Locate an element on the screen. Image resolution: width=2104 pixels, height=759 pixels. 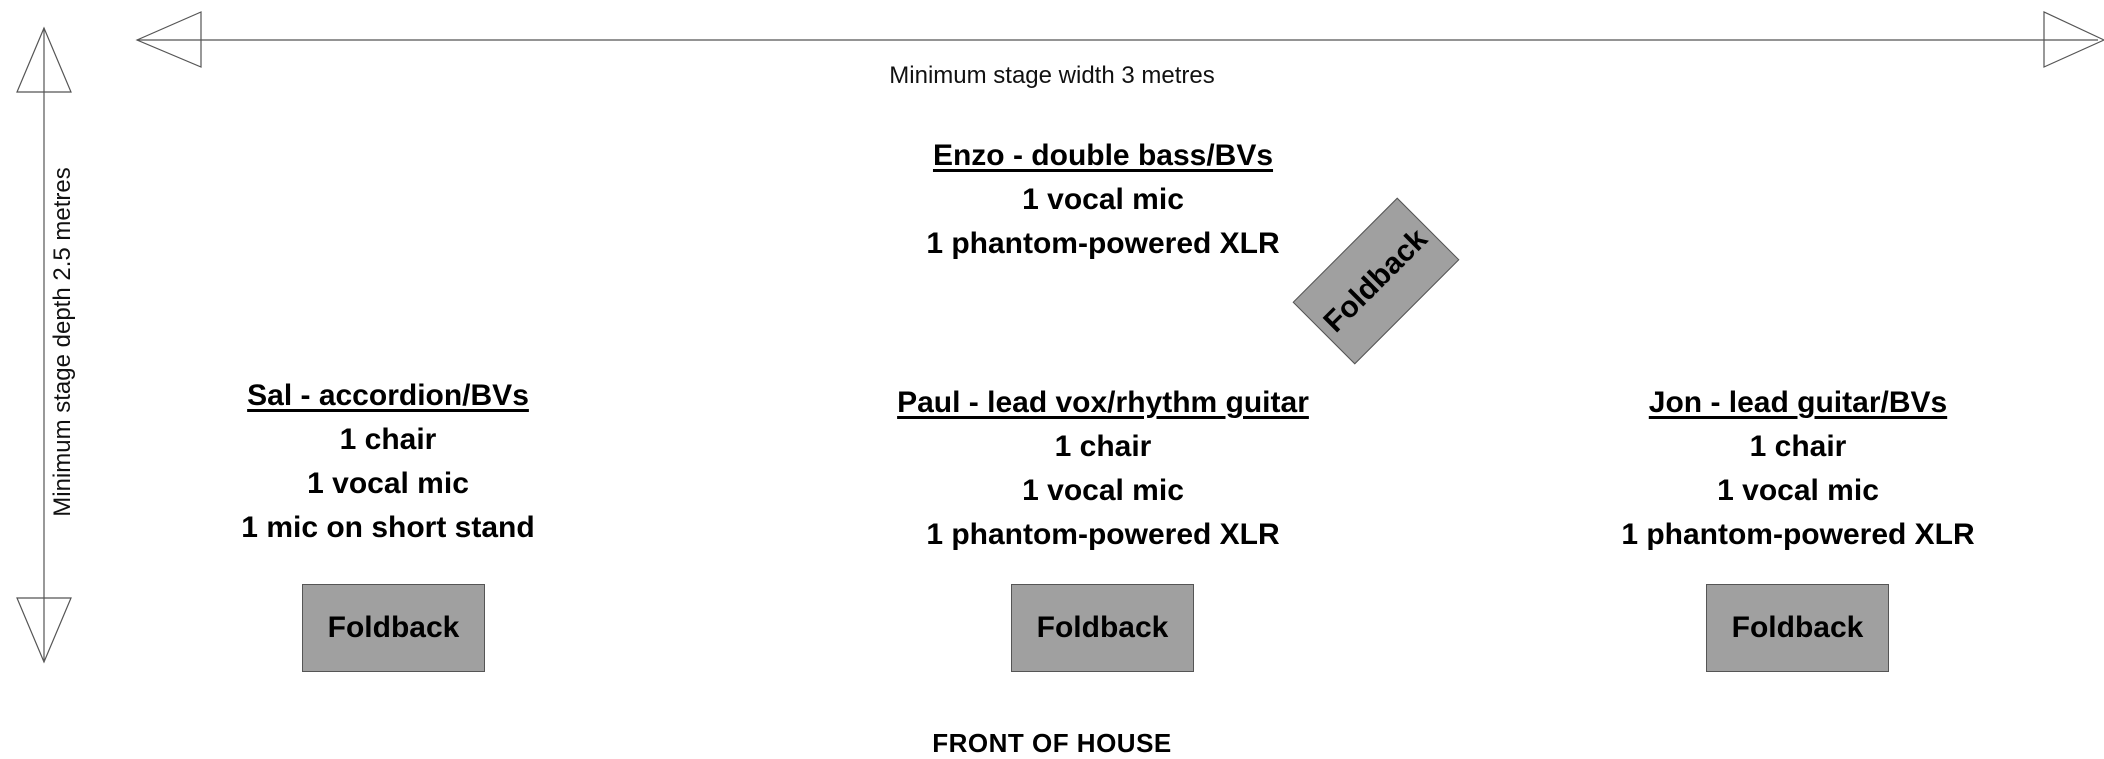
stage-depth-label: Minimum stage depth 2.5 metres is located at coordinates (62, 342).